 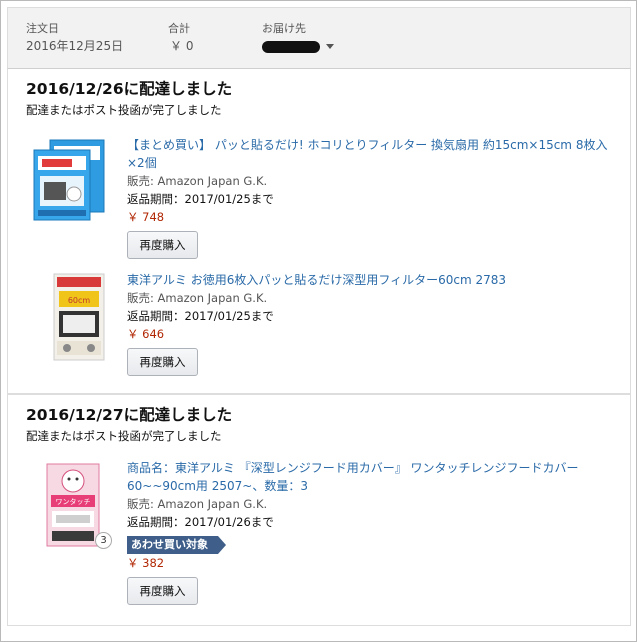 I want to click on product-thumbnail-deep-filter: 60cm, so click(x=79, y=317).